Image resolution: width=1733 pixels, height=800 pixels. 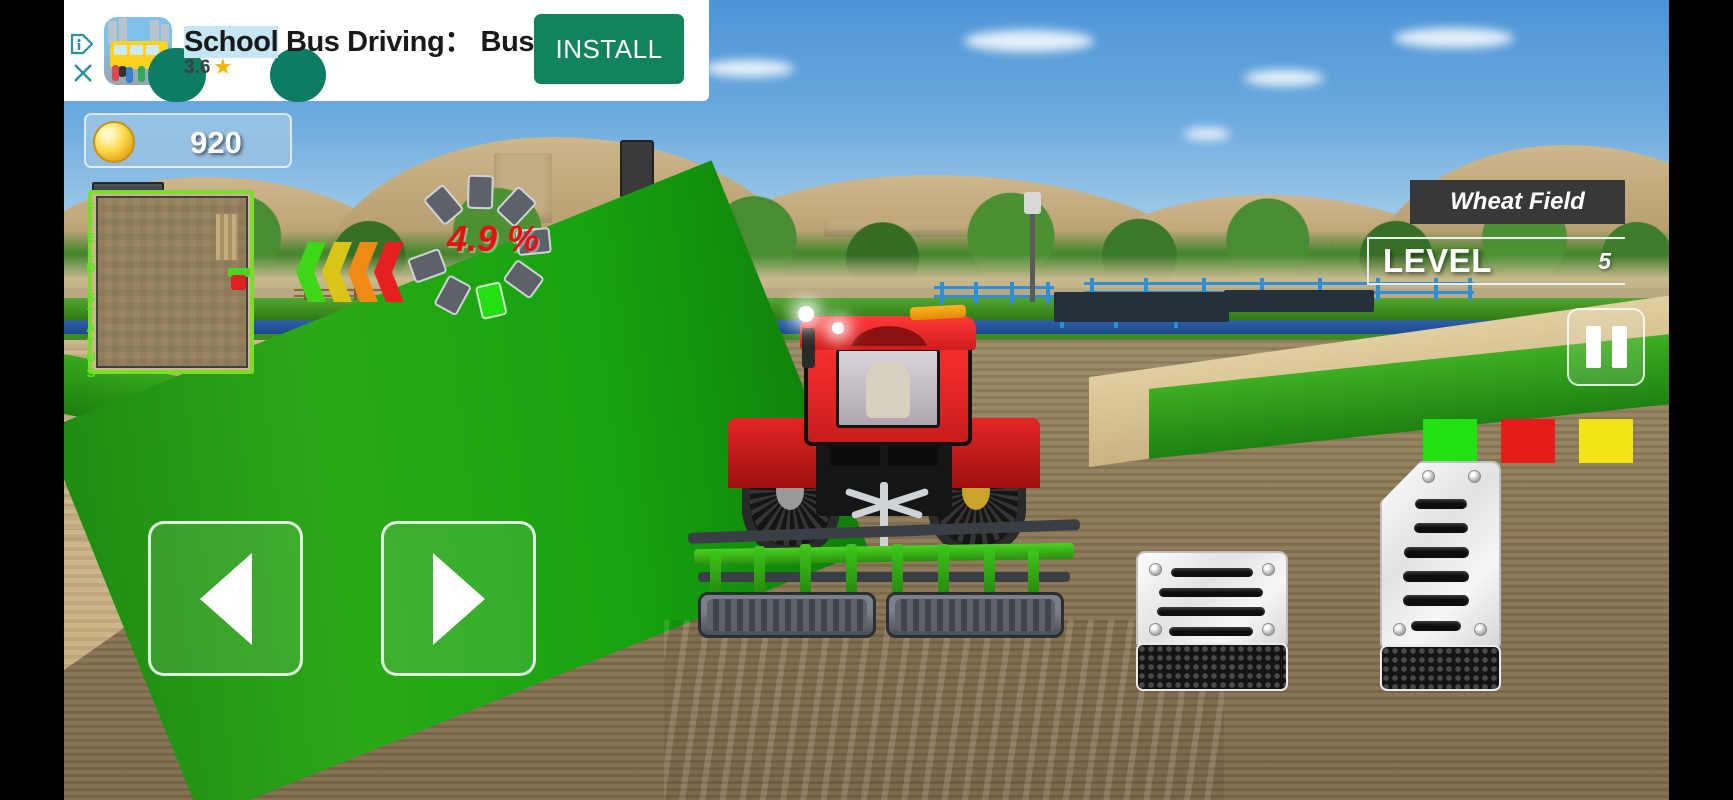 What do you see at coordinates (91, 237) in the screenshot?
I see `field-status-letter: E` at bounding box center [91, 237].